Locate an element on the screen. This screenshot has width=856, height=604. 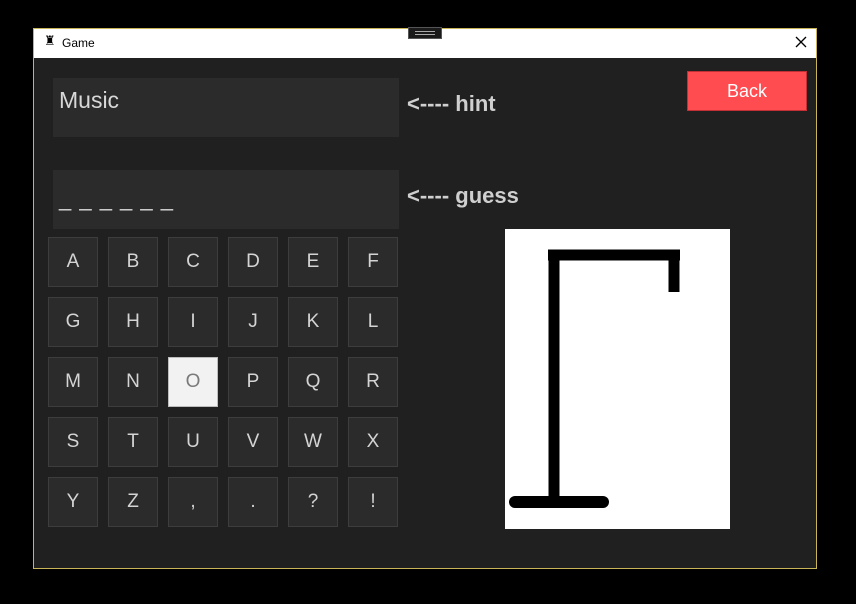
key-r: R is located at coordinates (373, 382).